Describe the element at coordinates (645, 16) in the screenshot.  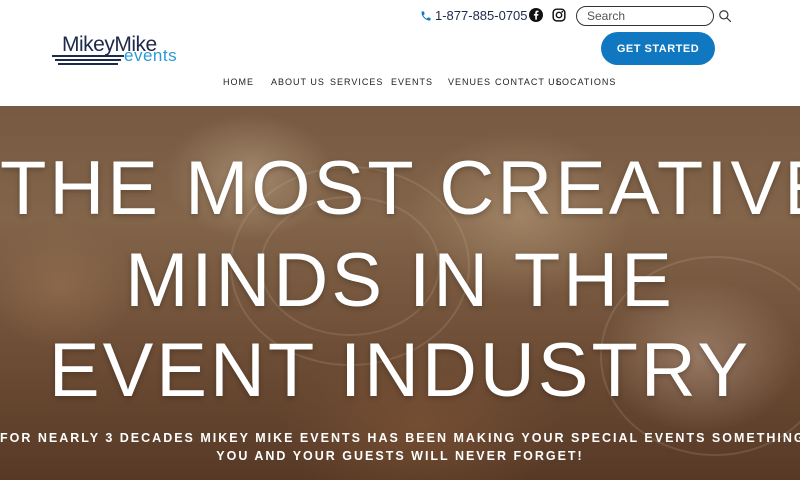
I see `search-input` at that location.